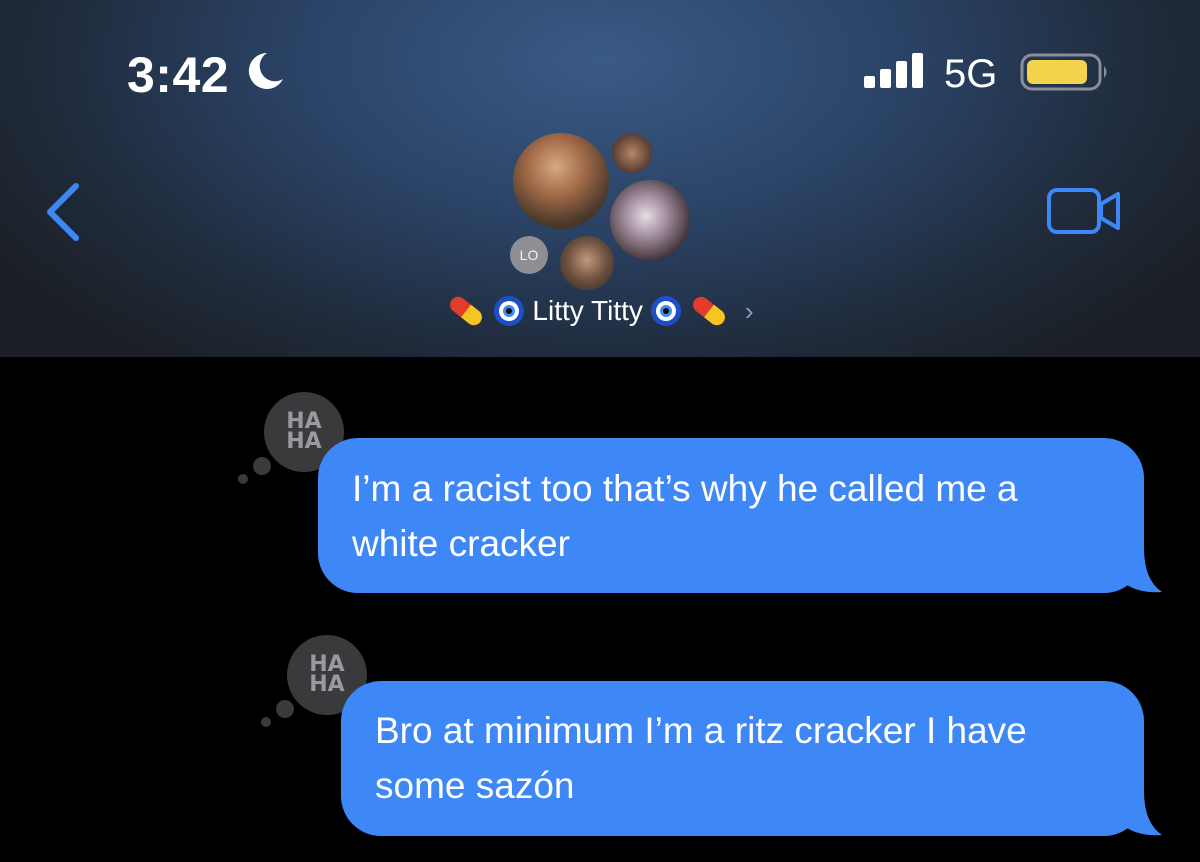 The width and height of the screenshot is (1200, 862). What do you see at coordinates (1063, 72) in the screenshot?
I see `battery-icon` at bounding box center [1063, 72].